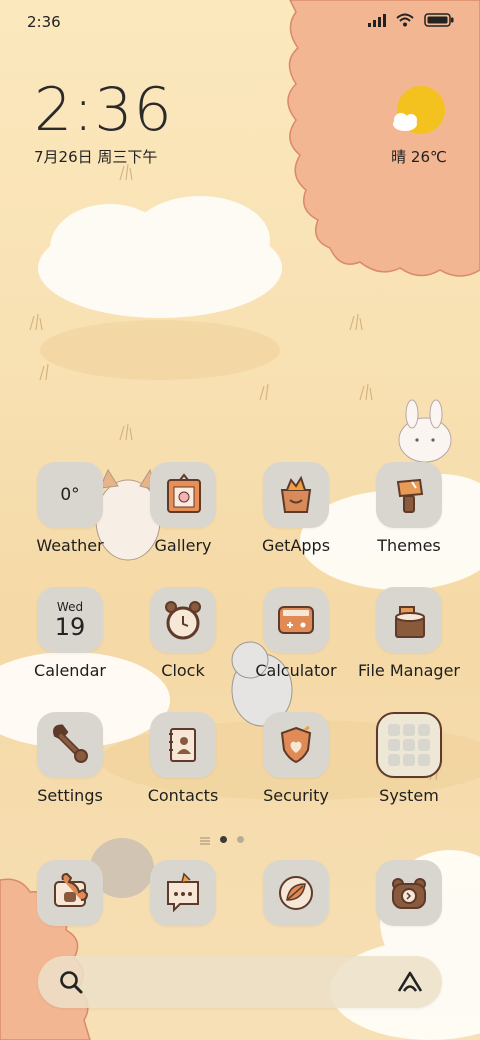 This screenshot has height=1040, width=480. What do you see at coordinates (183, 495) in the screenshot?
I see `gallery-icon` at bounding box center [183, 495].